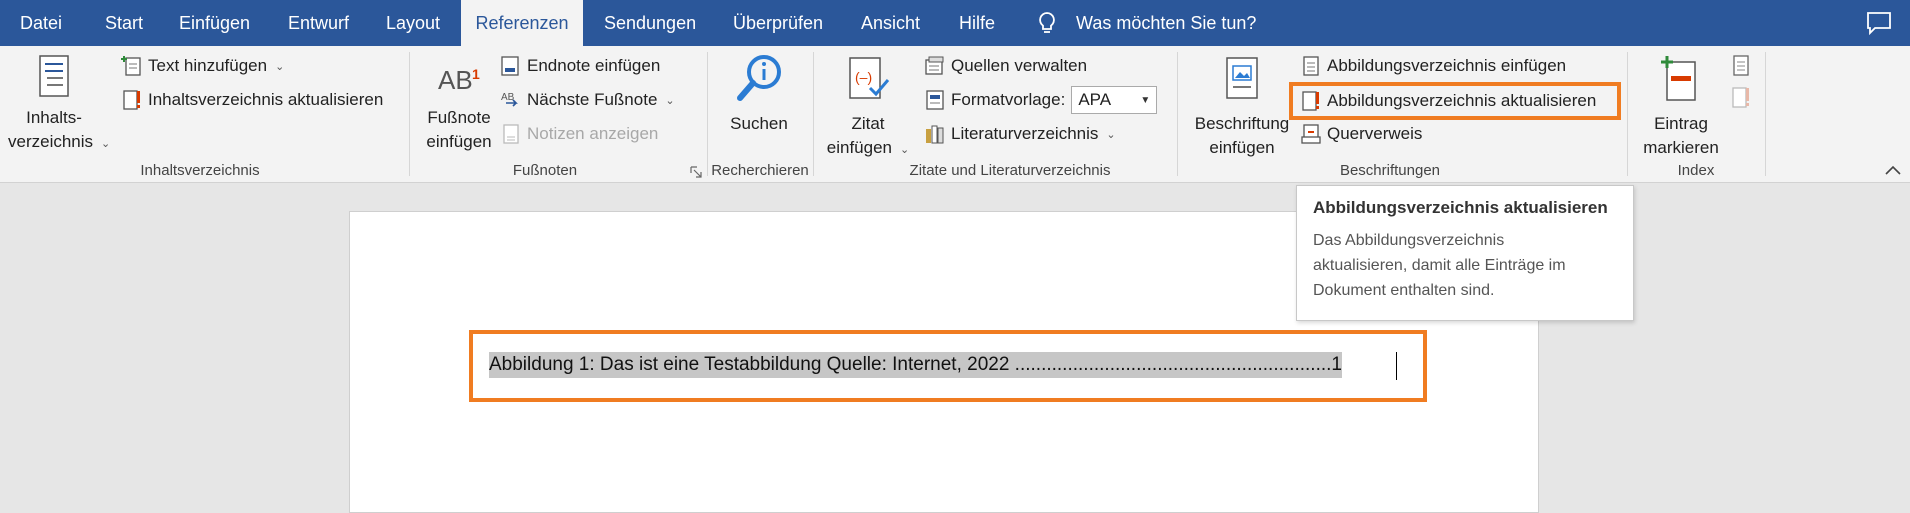  What do you see at coordinates (1095, 99) in the screenshot?
I see `style-dropdown-value: APA` at bounding box center [1095, 99].